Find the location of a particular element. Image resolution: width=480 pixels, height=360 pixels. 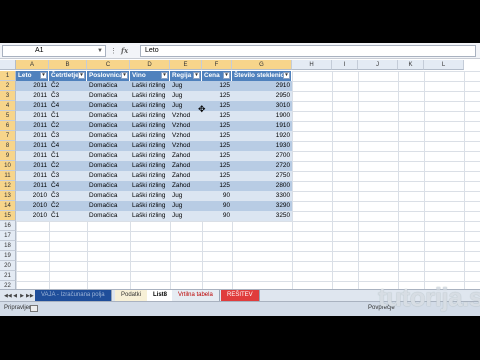

tab-list8: List8 is located at coordinates (161, 295).